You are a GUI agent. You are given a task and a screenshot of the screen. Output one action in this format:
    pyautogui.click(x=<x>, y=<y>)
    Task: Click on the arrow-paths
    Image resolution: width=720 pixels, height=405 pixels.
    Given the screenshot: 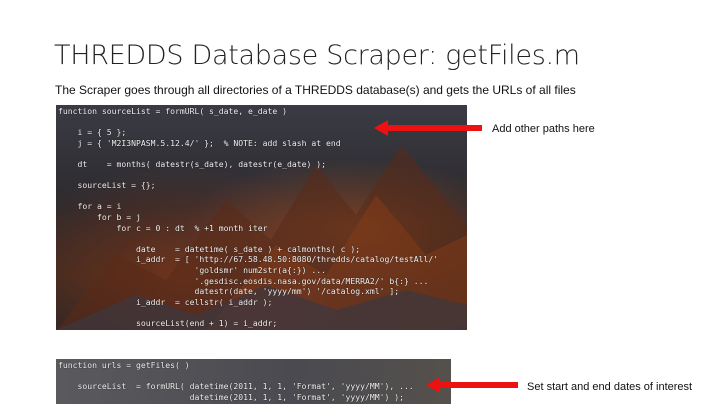 What is the action you would take?
    pyautogui.click(x=428, y=128)
    